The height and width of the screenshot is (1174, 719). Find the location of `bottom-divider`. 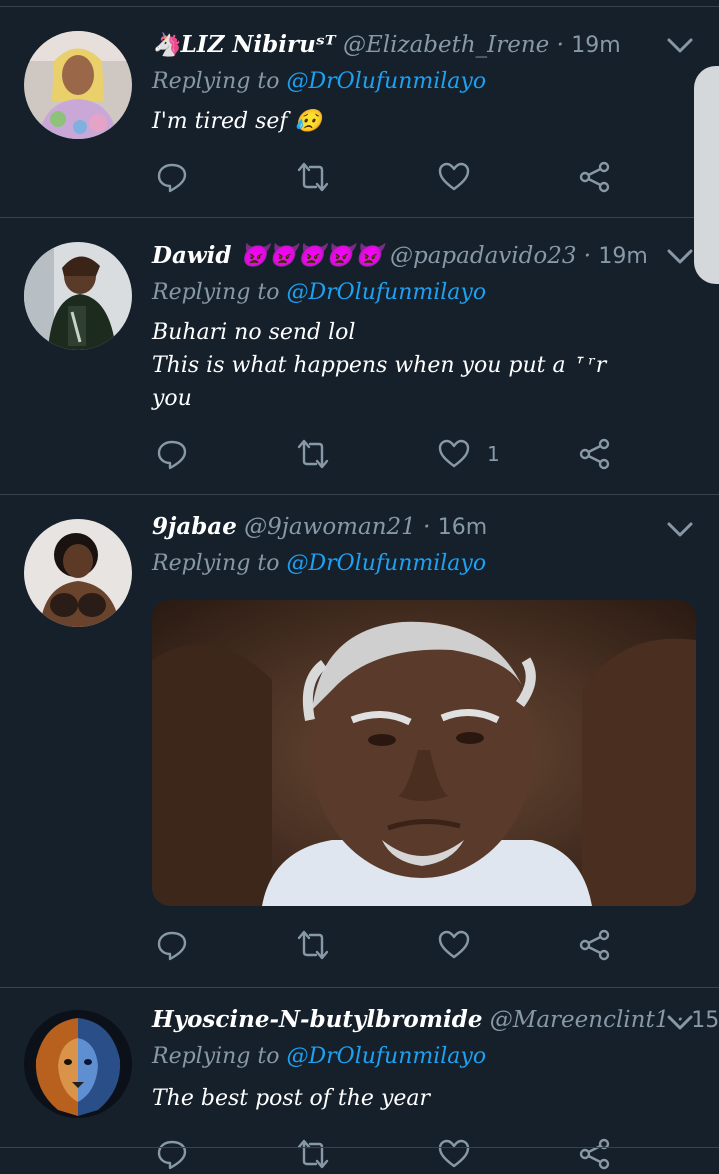

bottom-divider is located at coordinates (359, 1147).